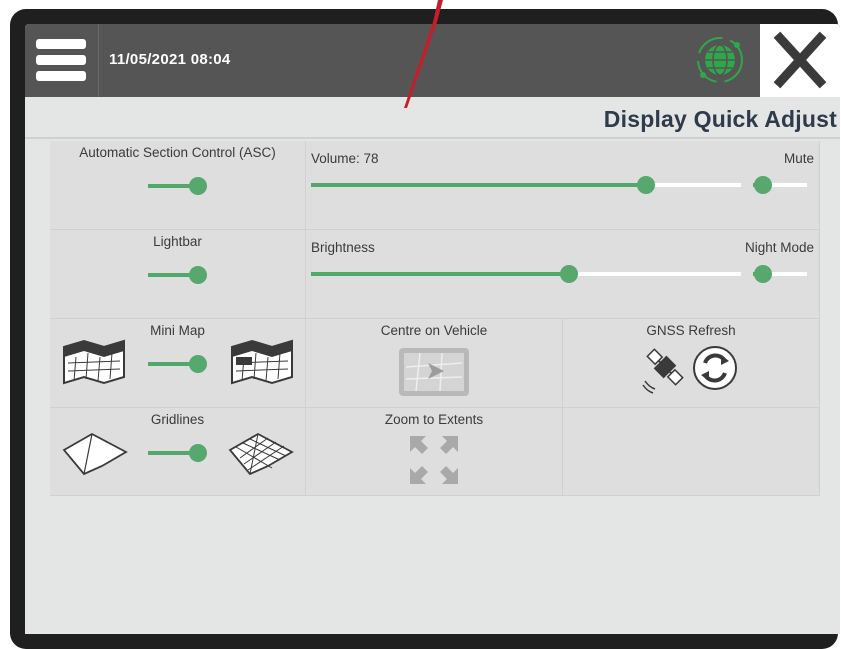 The image size is (841, 649). What do you see at coordinates (432, 118) in the screenshot?
I see `title-bar: Display Quick Adjust` at bounding box center [432, 118].